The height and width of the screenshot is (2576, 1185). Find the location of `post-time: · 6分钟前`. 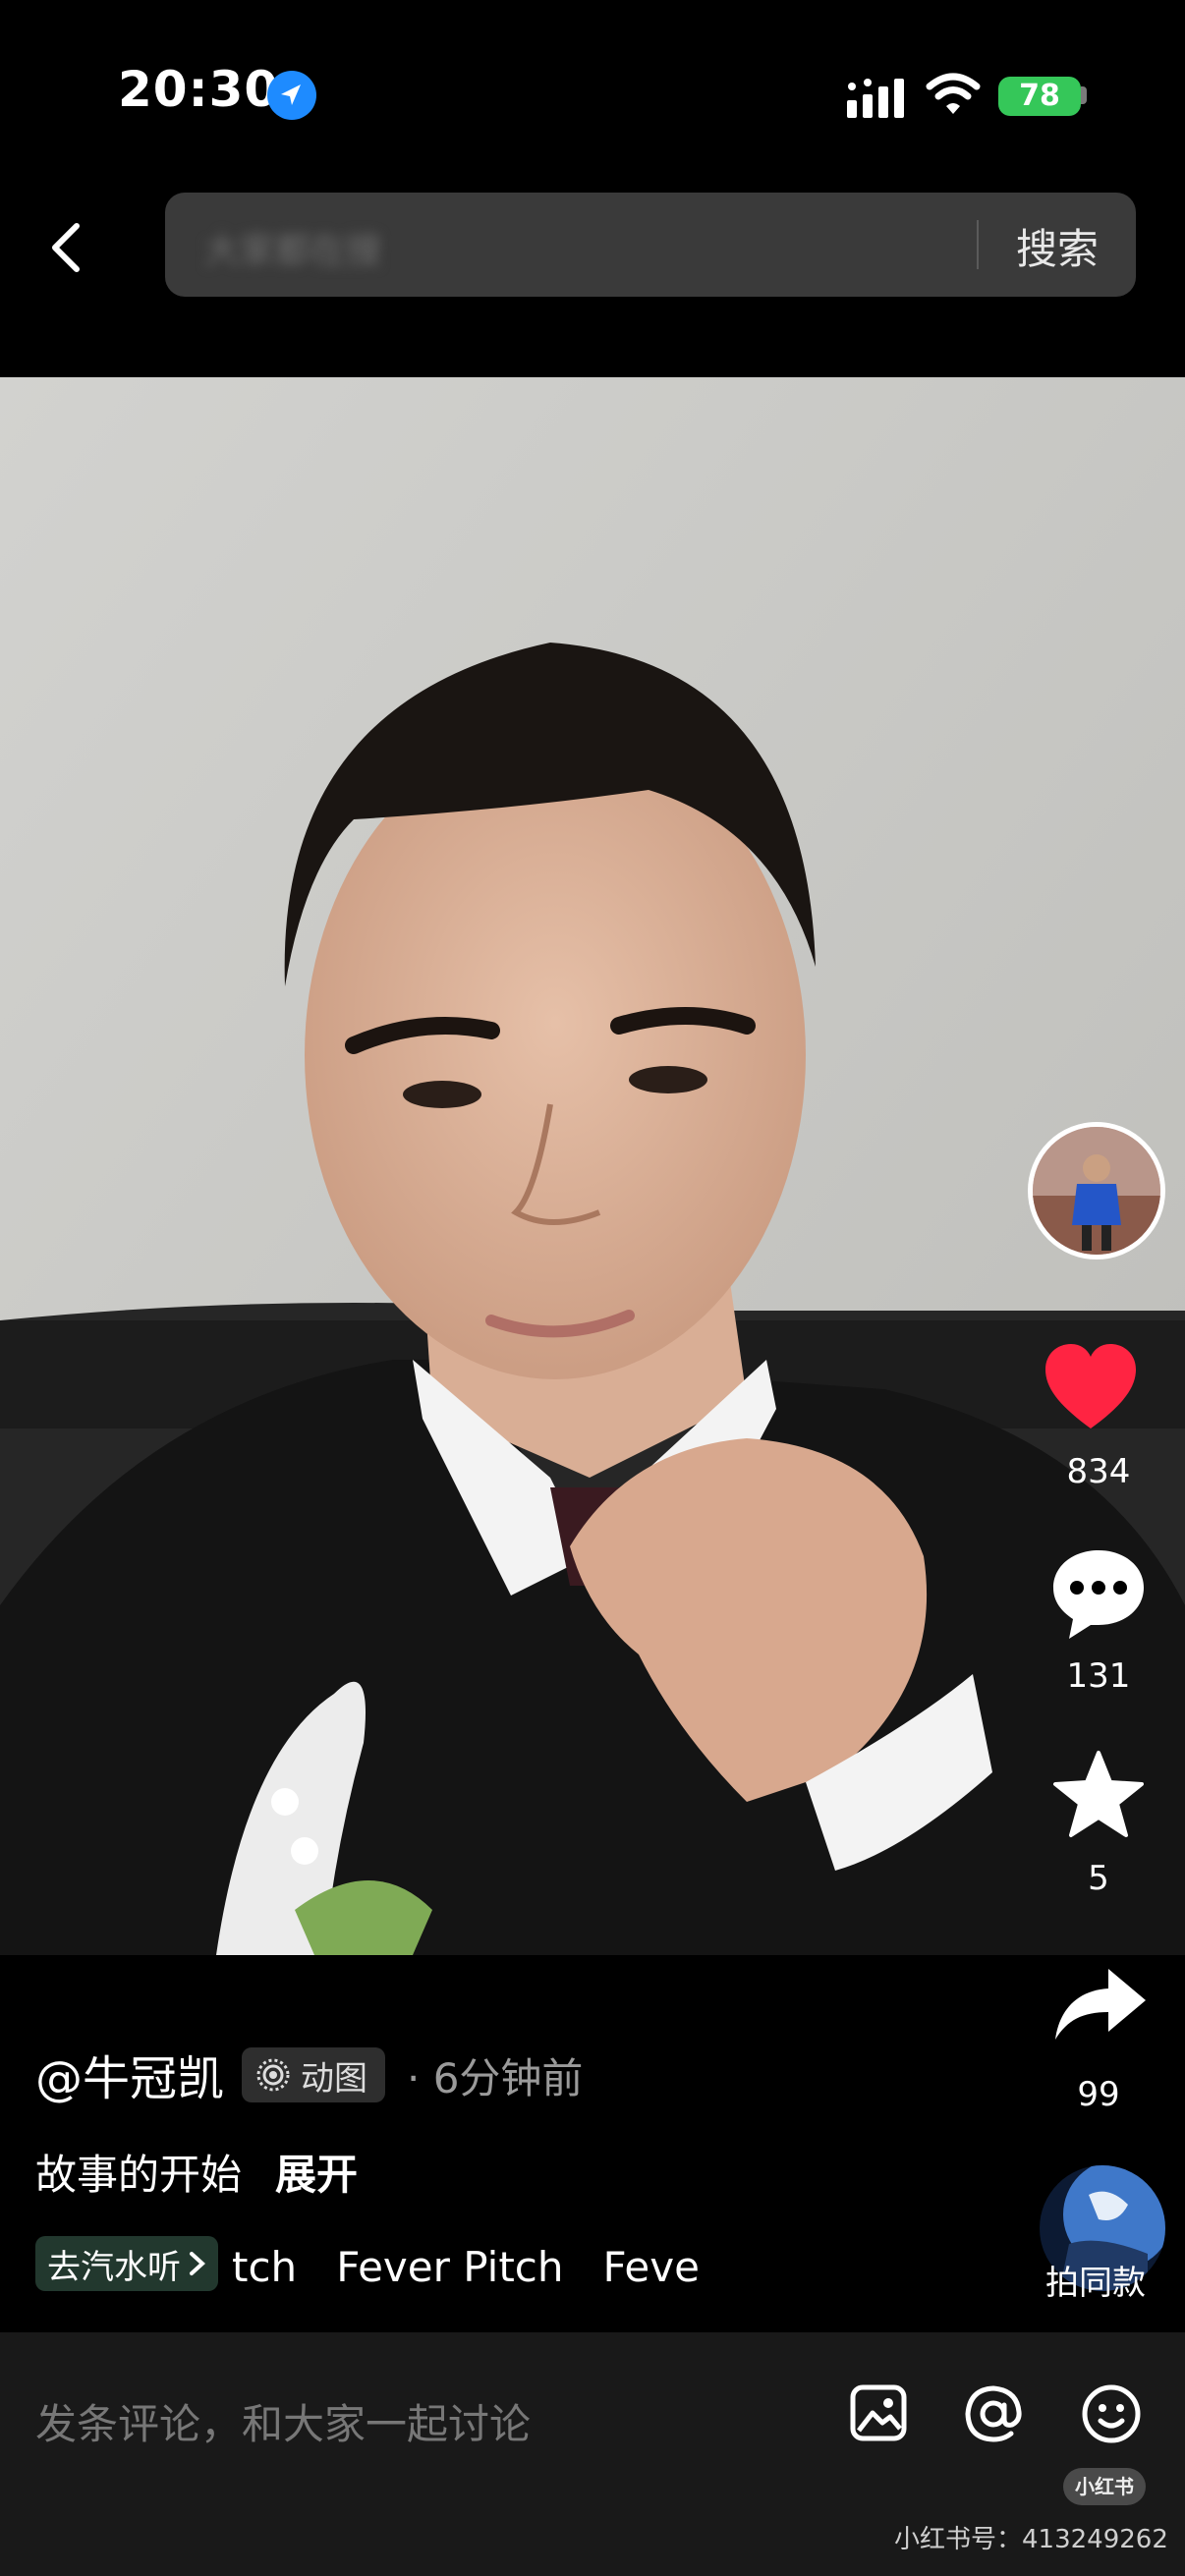

post-time: · 6分钟前 is located at coordinates (496, 2078).